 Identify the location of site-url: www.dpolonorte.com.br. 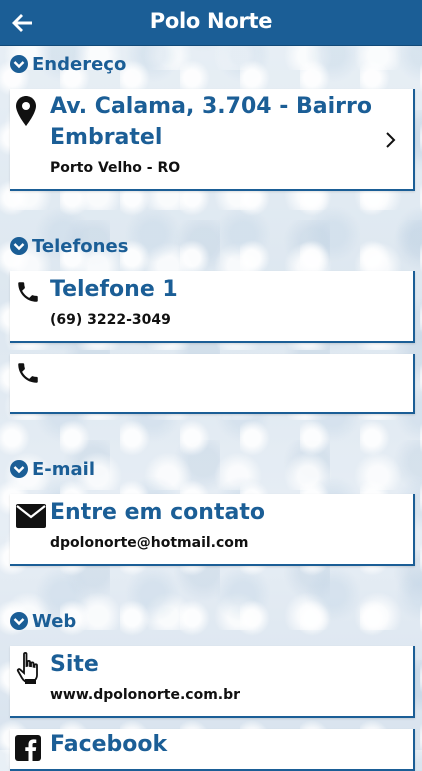
(145, 695).